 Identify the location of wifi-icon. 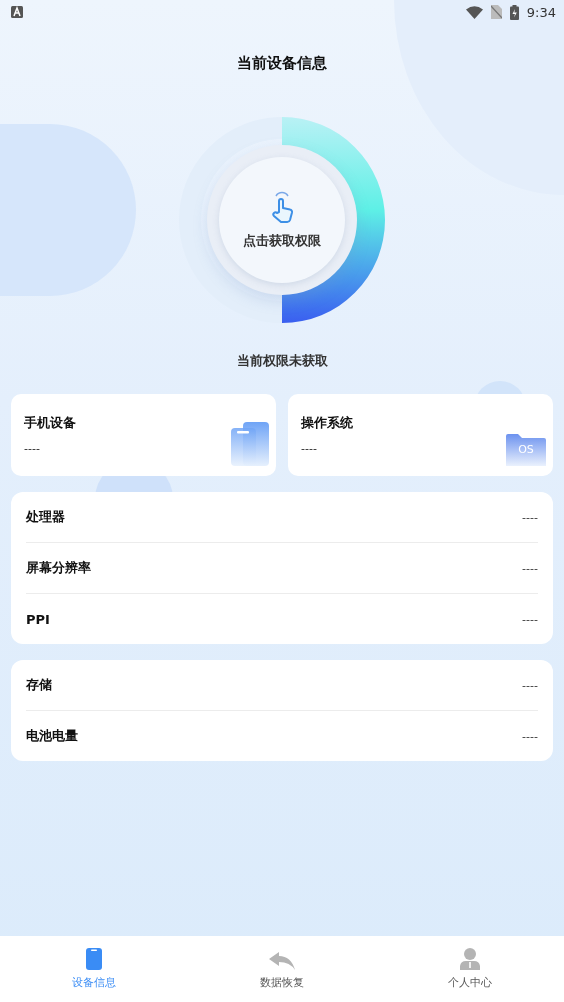
(474, 12).